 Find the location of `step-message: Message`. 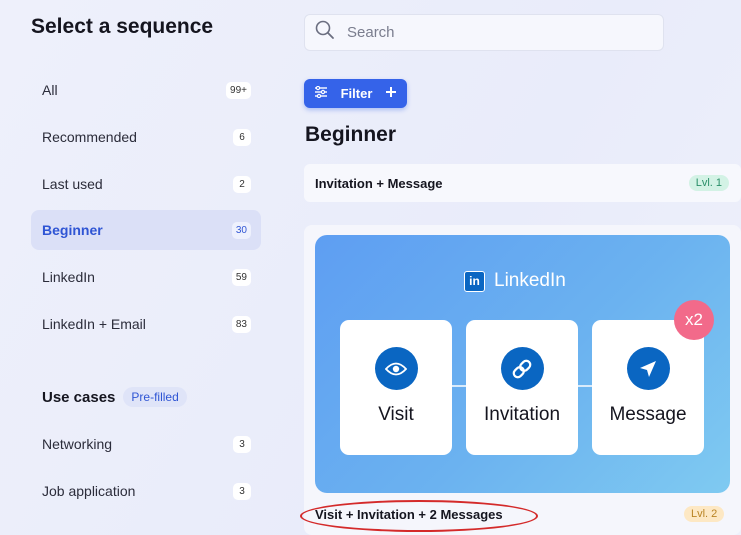

step-message: Message is located at coordinates (648, 387).